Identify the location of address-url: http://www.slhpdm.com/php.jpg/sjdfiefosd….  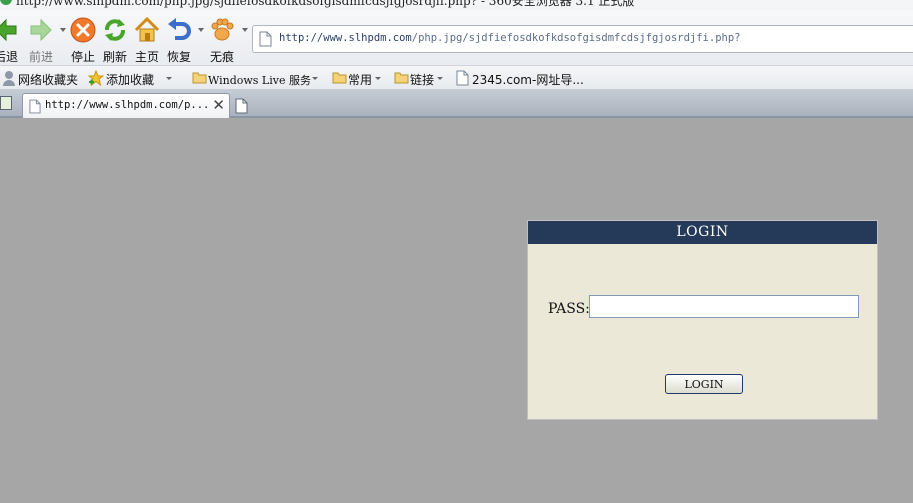
(510, 38).